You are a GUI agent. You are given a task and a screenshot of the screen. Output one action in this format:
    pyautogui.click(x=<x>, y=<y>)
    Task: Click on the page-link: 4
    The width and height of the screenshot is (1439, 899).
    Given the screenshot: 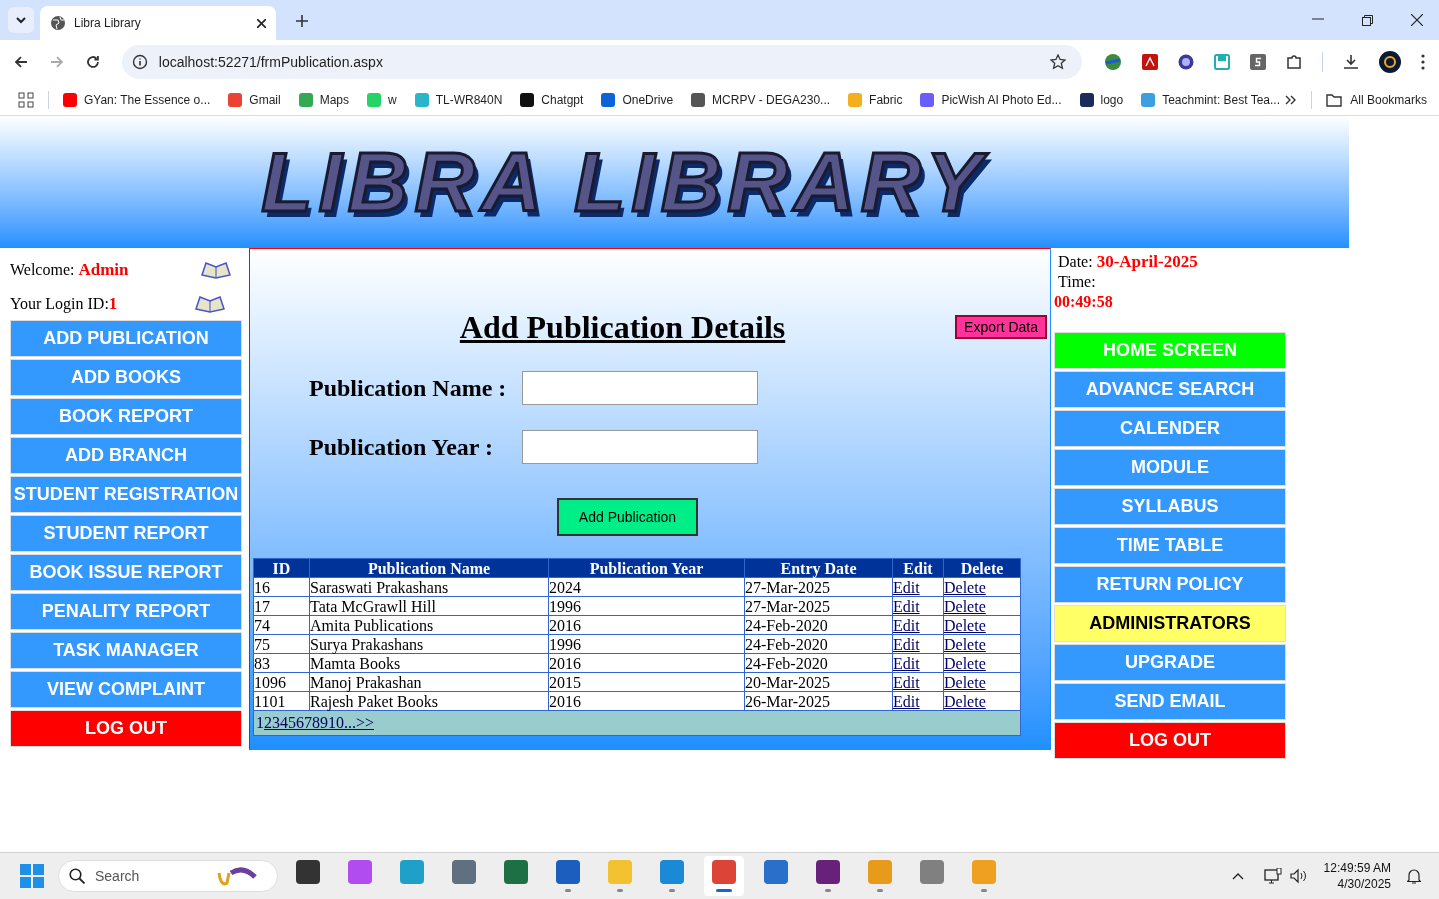 What is the action you would take?
    pyautogui.click(x=284, y=723)
    